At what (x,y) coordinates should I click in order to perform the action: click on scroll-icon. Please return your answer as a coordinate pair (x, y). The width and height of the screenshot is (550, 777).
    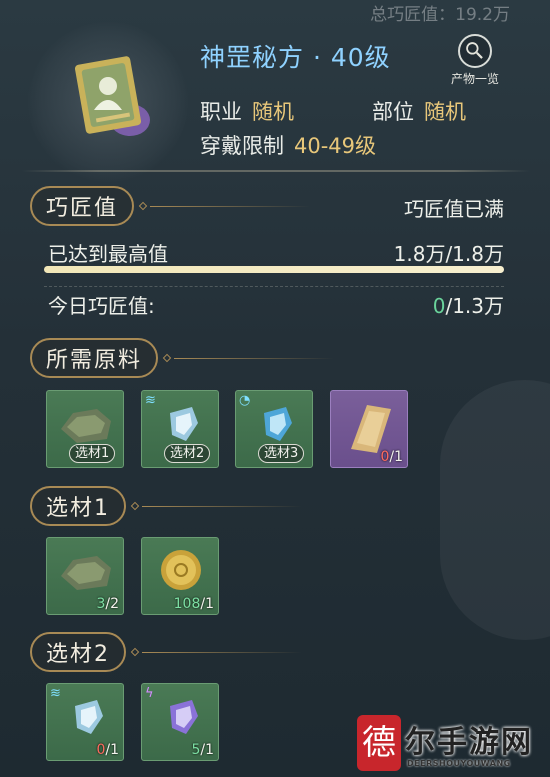
    Looking at the image, I should click on (371, 429).